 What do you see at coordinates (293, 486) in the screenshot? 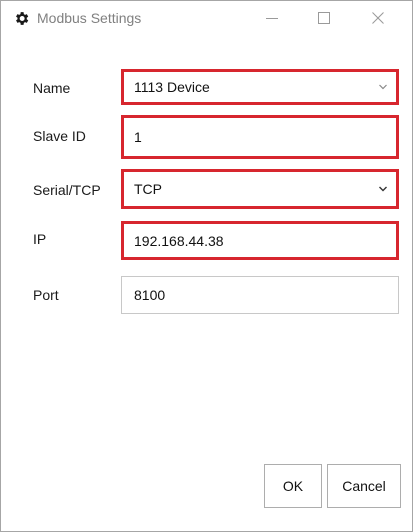
I see `ok-button: OK` at bounding box center [293, 486].